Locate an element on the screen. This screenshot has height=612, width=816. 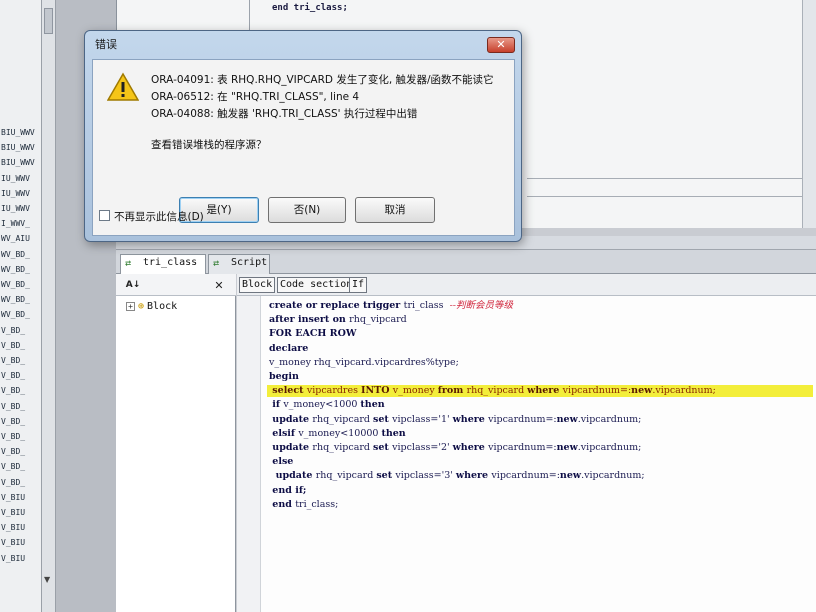
separator-line is located at coordinates (671, 178).